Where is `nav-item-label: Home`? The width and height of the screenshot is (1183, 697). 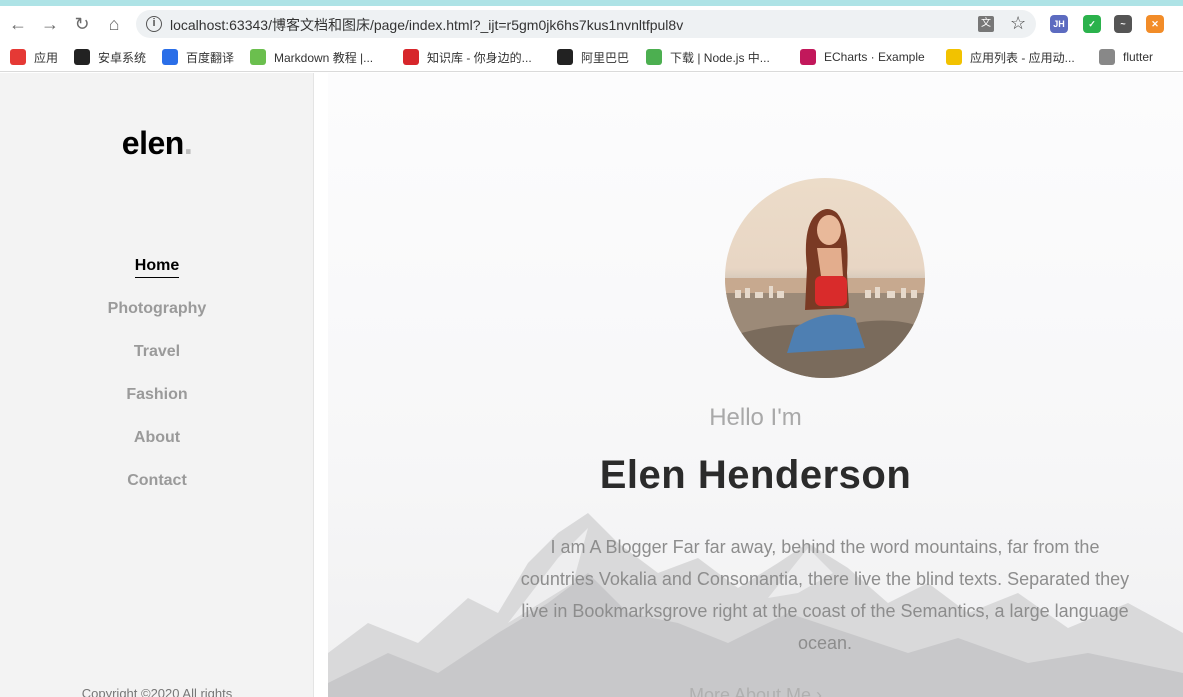 nav-item-label: Home is located at coordinates (157, 267).